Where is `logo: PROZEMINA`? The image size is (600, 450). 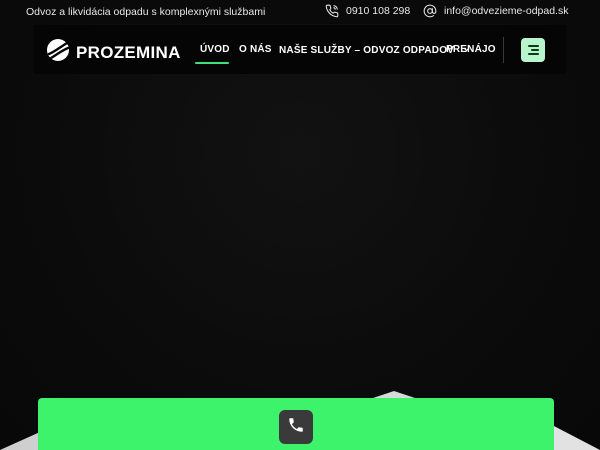 logo: PROZEMINA is located at coordinates (113, 52).